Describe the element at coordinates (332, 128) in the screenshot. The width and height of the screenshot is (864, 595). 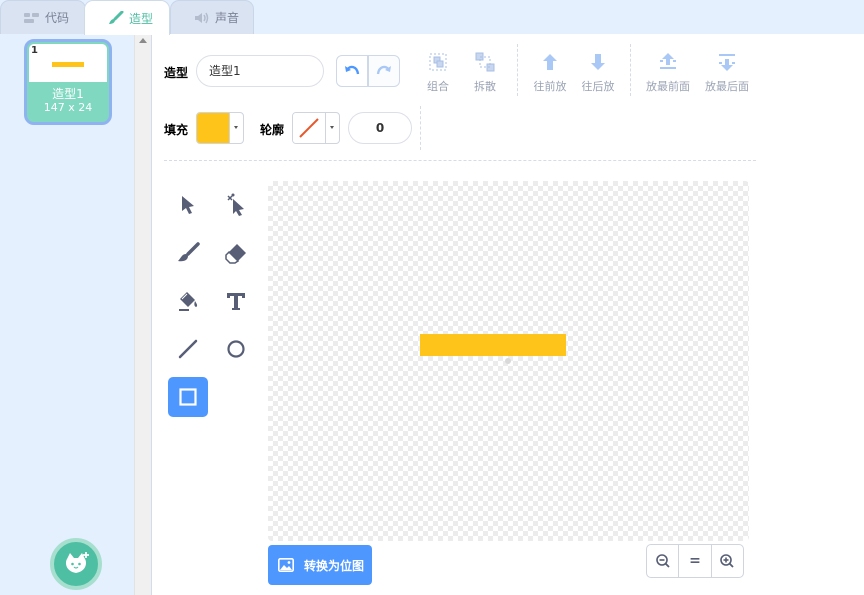
I see `outline-dropdown-icon` at that location.